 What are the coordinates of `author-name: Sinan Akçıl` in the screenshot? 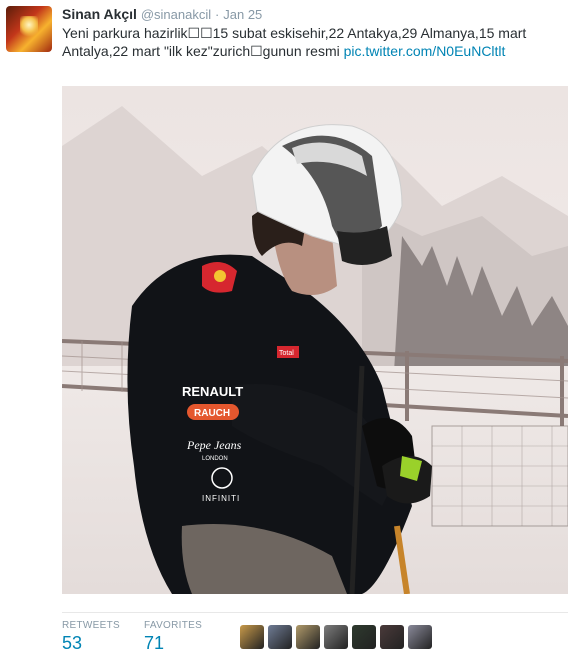 It's located at (99, 14).